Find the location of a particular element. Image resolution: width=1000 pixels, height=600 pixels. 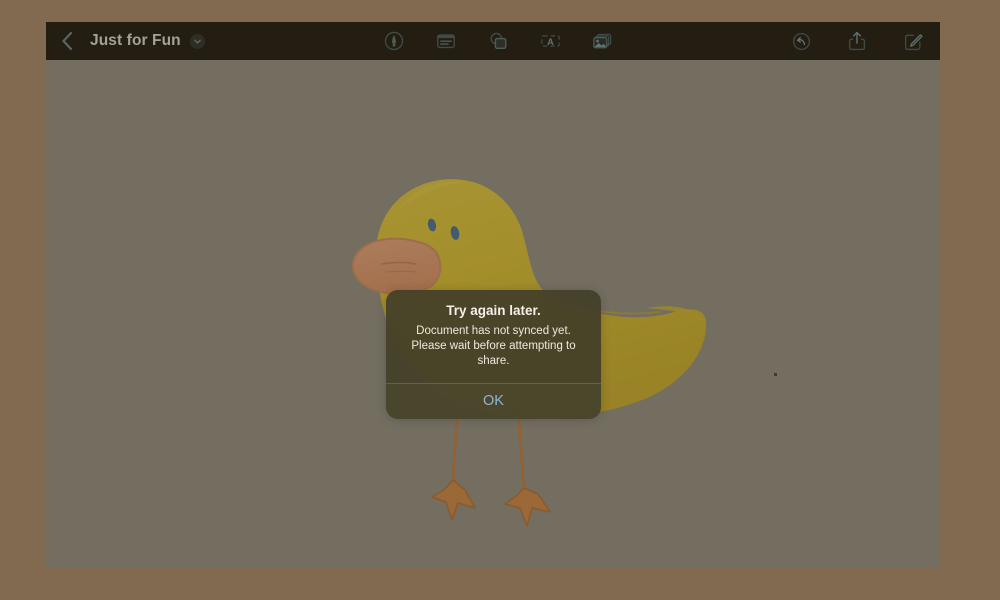

ink-tool-icon is located at coordinates (394, 41).